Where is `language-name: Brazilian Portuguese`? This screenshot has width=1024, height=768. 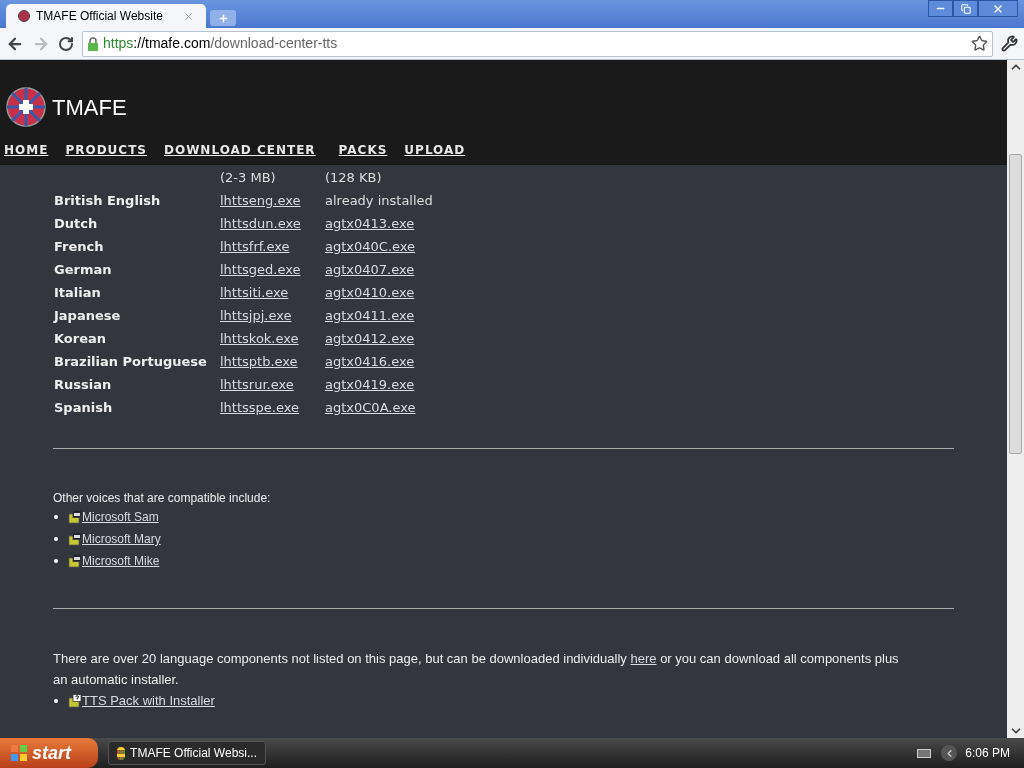 language-name: Brazilian Portuguese is located at coordinates (130, 361).